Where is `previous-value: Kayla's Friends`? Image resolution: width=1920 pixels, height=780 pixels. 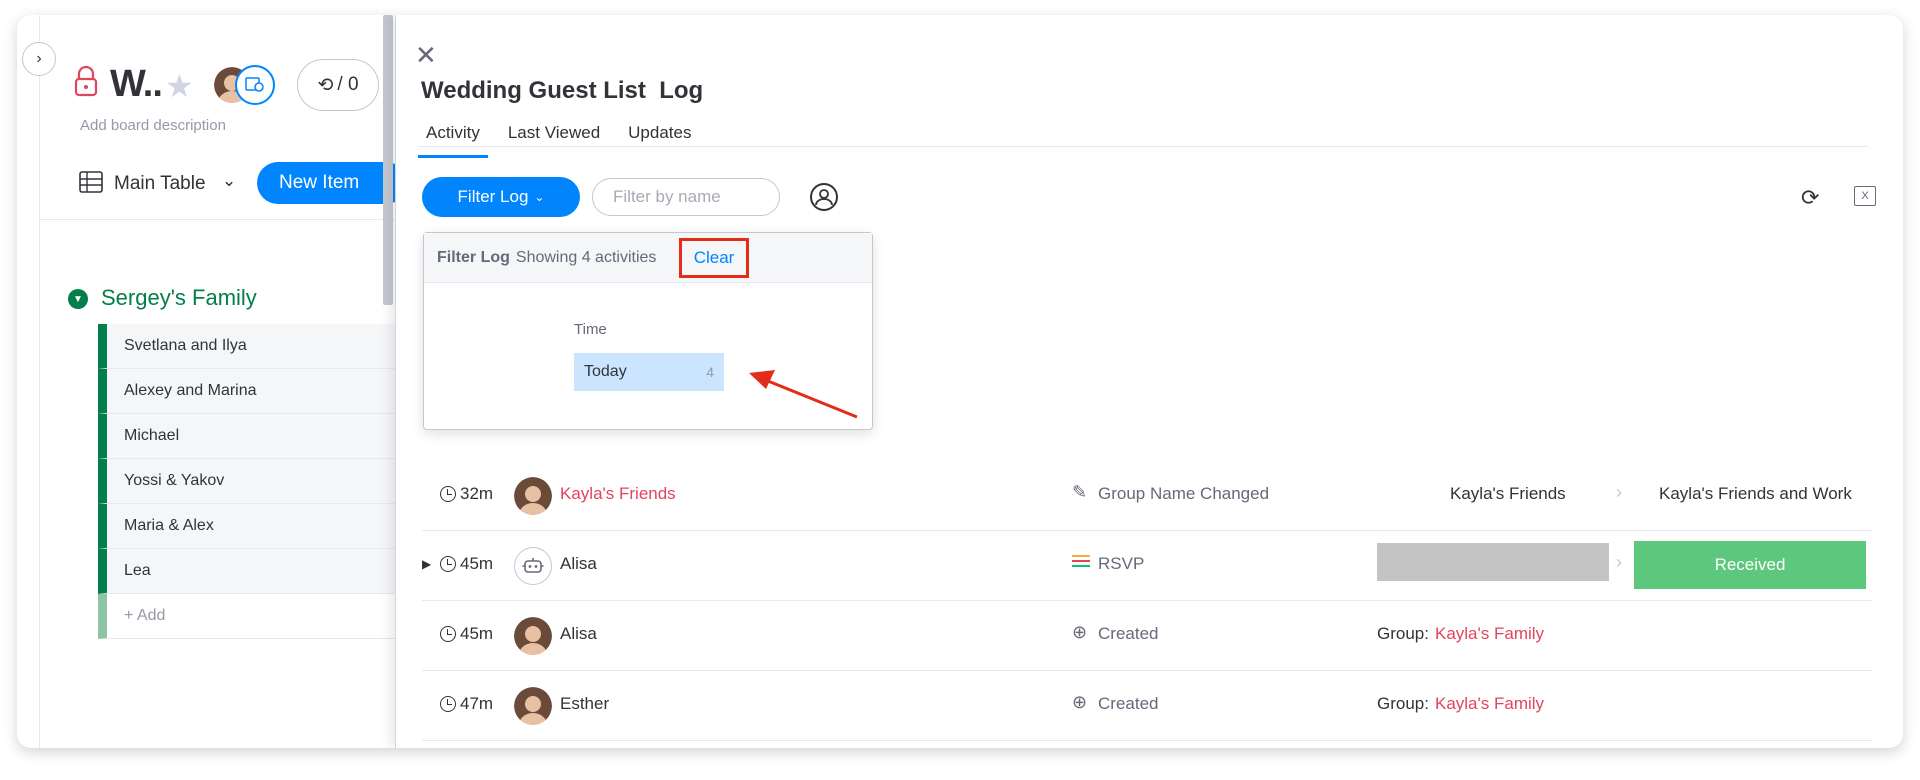 previous-value: Kayla's Friends is located at coordinates (1508, 493).